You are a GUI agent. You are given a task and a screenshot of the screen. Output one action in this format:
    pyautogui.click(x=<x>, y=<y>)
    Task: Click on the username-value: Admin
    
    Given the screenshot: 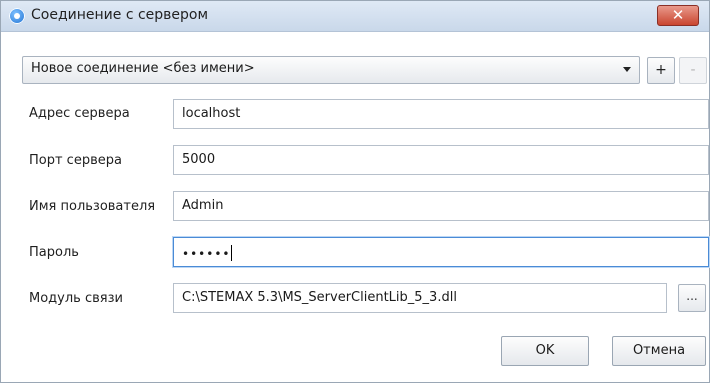 What is the action you would take?
    pyautogui.click(x=203, y=205)
    